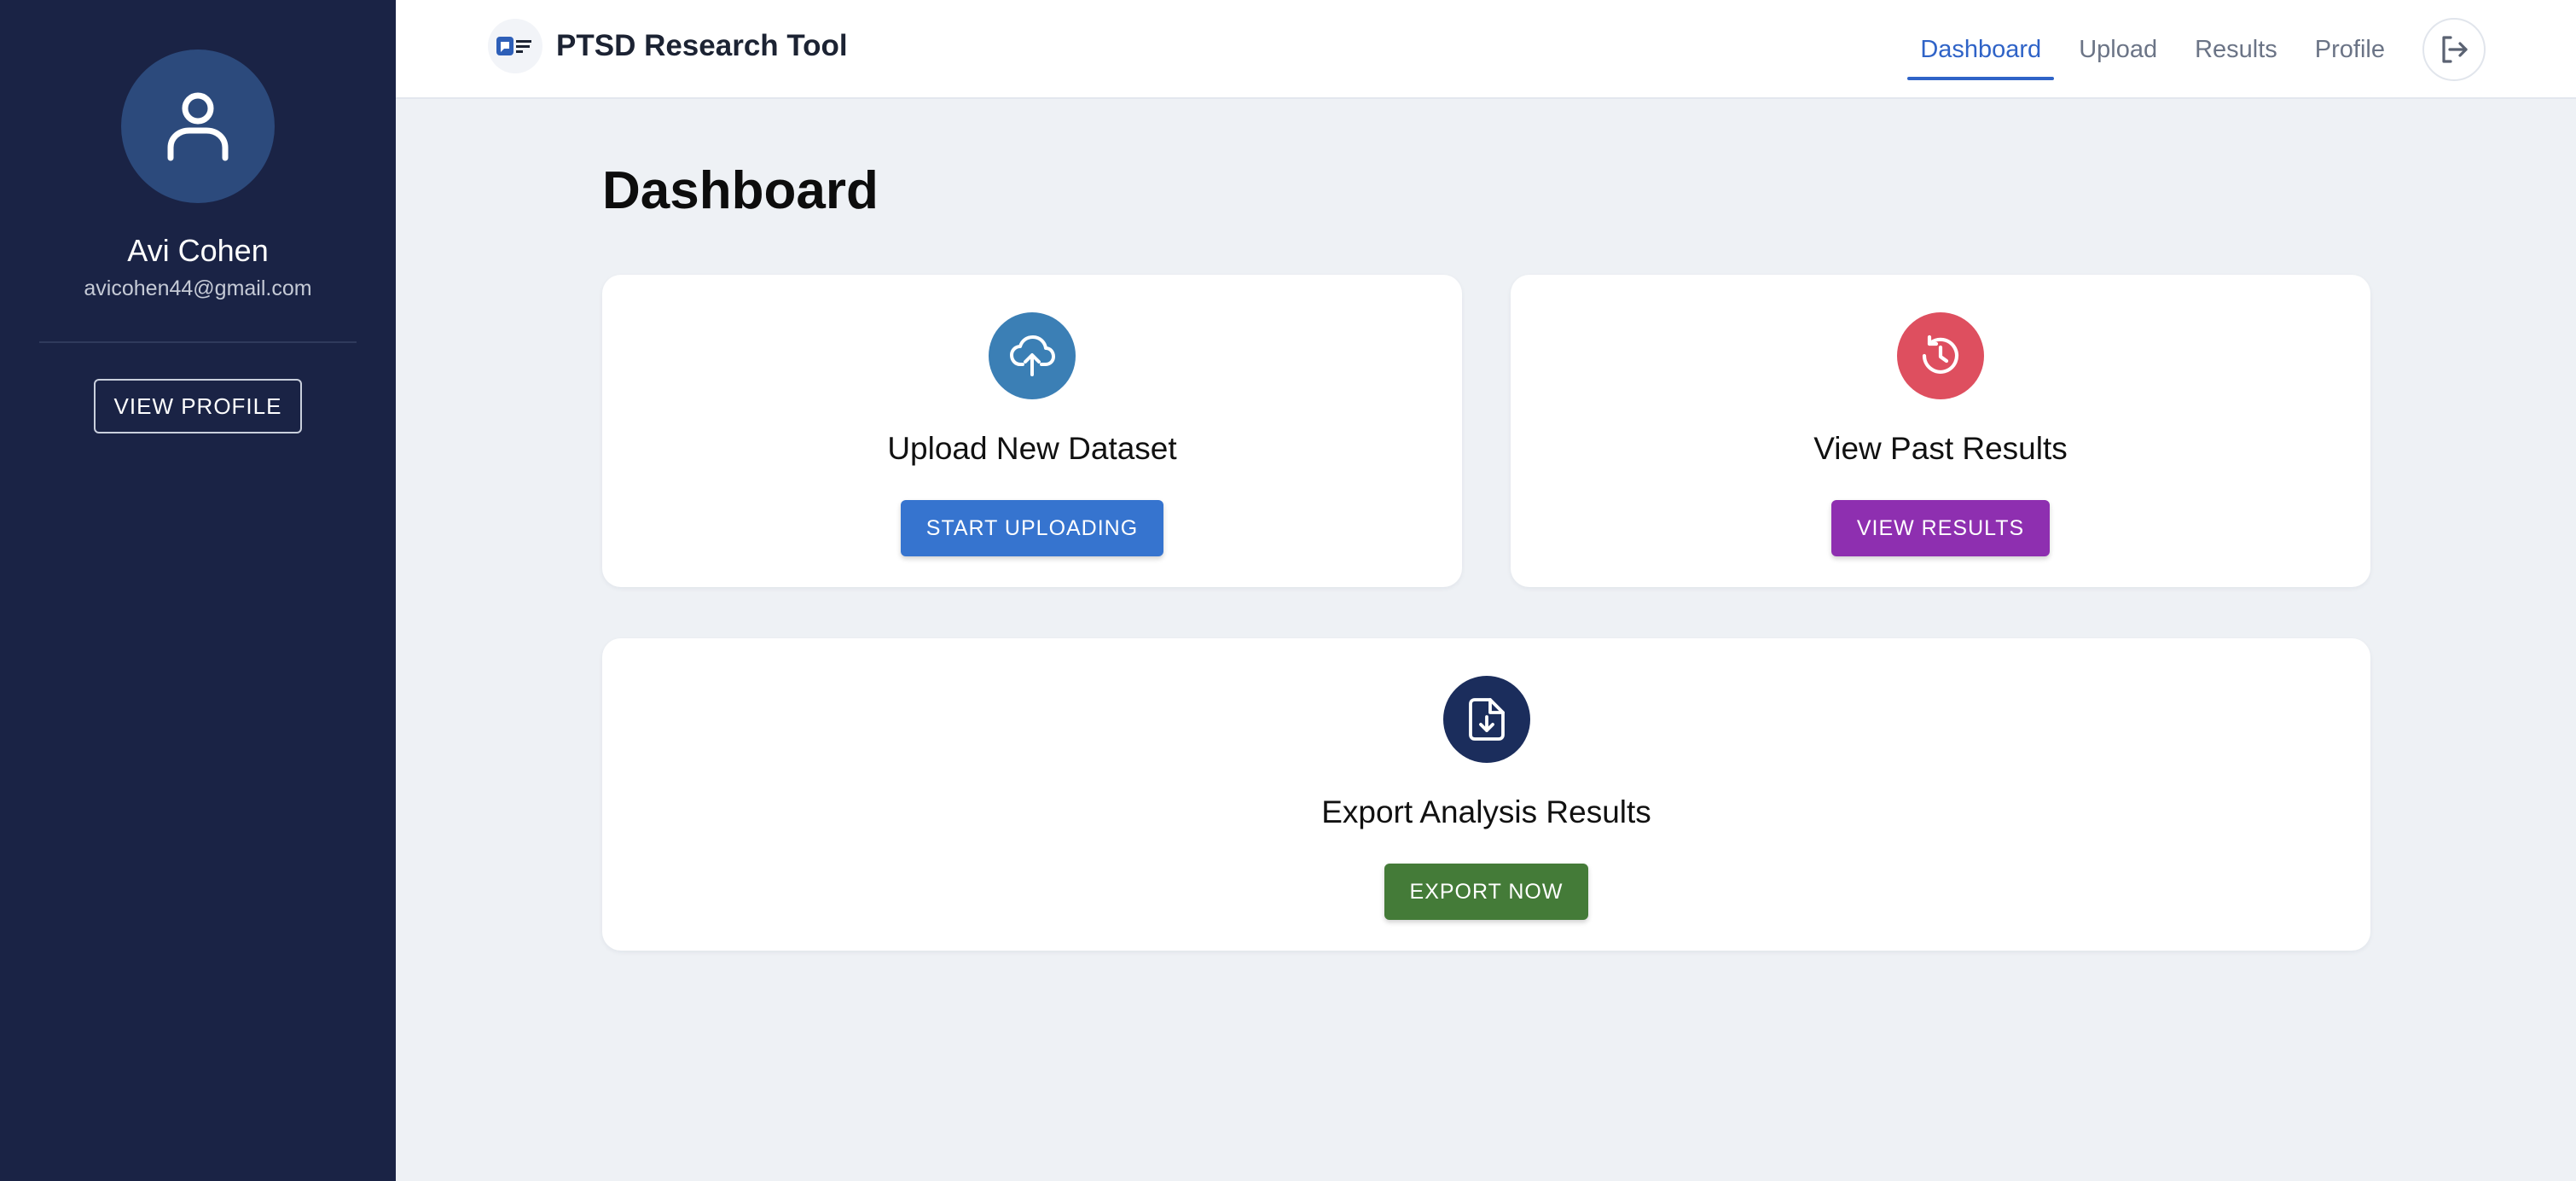 This screenshot has height=1181, width=2576. What do you see at coordinates (1981, 49) in the screenshot?
I see `nav-dashboard: Dashboard` at bounding box center [1981, 49].